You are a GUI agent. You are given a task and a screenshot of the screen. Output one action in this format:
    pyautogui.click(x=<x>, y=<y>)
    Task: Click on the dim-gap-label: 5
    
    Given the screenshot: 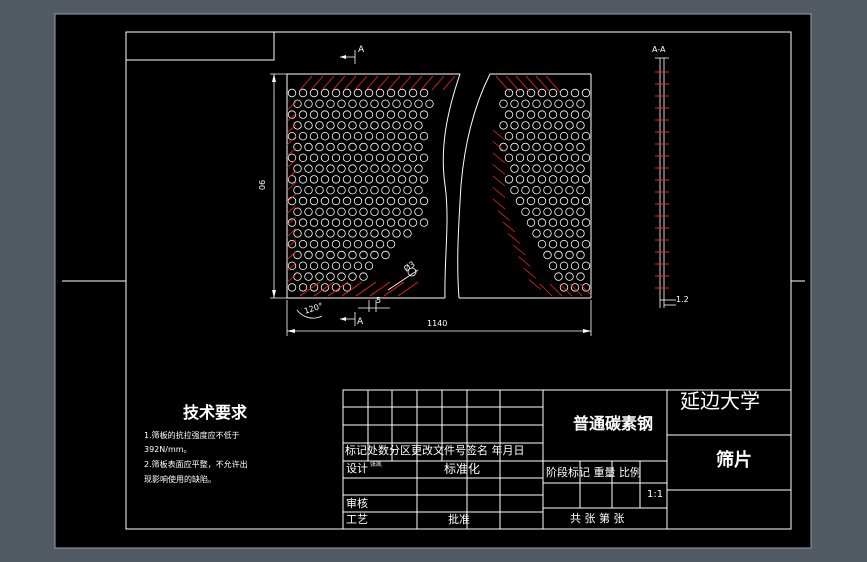 What is the action you would take?
    pyautogui.click(x=379, y=300)
    